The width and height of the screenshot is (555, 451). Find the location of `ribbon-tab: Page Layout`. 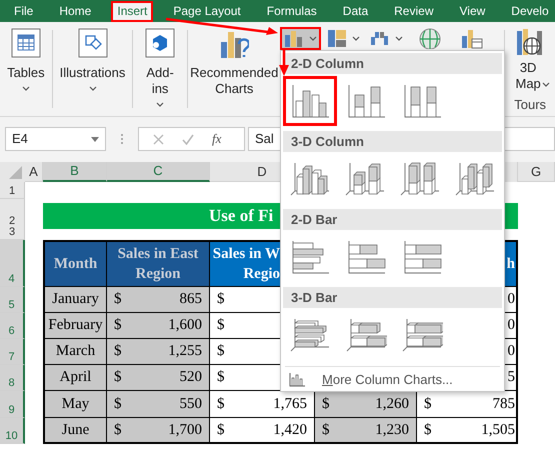

ribbon-tab: Page Layout is located at coordinates (207, 11).